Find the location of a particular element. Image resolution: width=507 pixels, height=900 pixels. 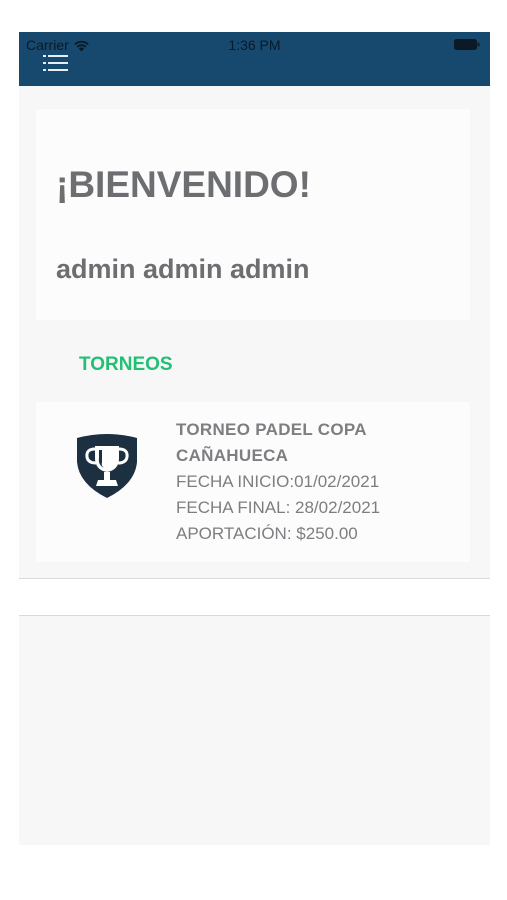

empty-row is located at coordinates (254, 597).